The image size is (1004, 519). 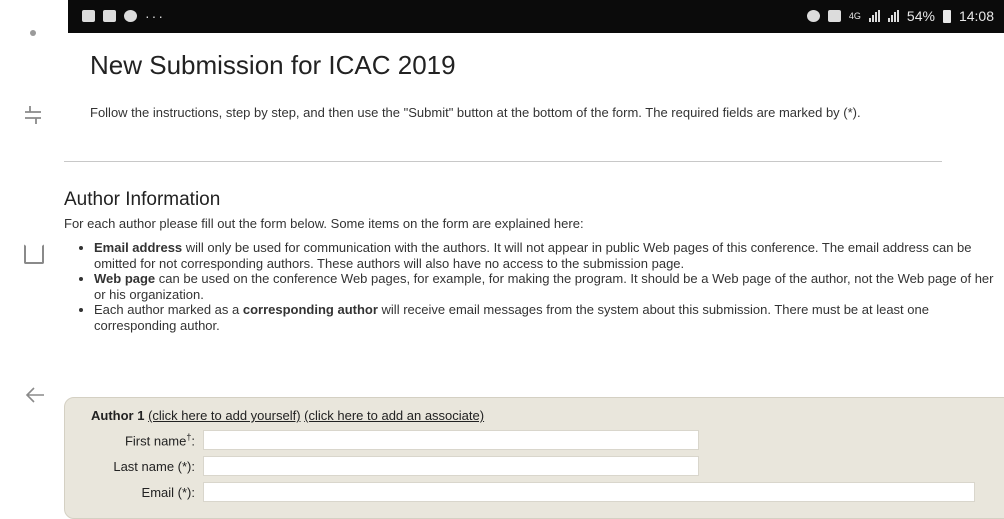 I want to click on email-row: Email (*):, so click(x=520, y=492).